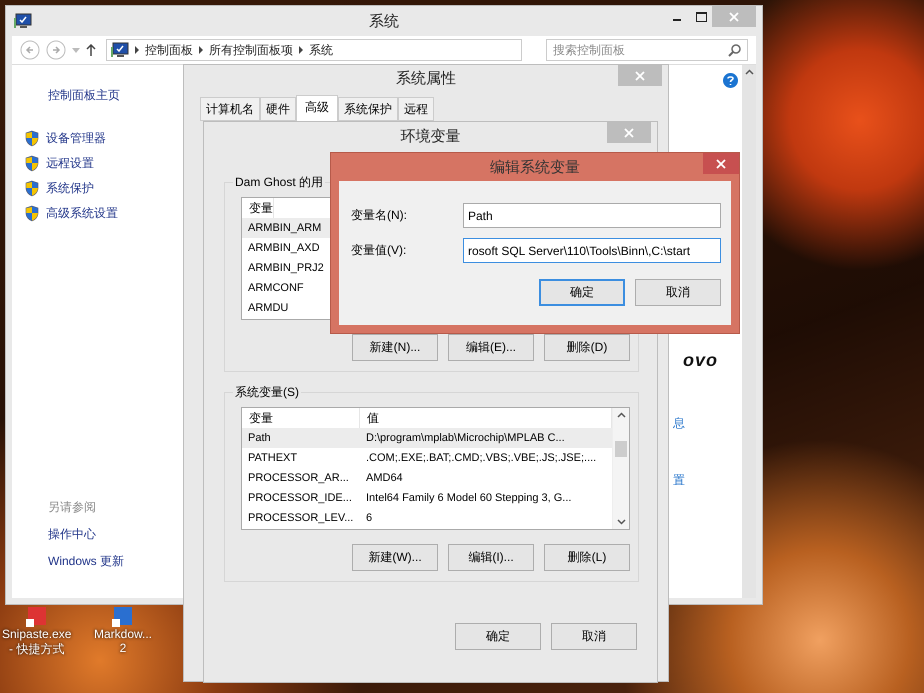  Describe the element at coordinates (30, 50) in the screenshot. I see `back-icon` at that location.